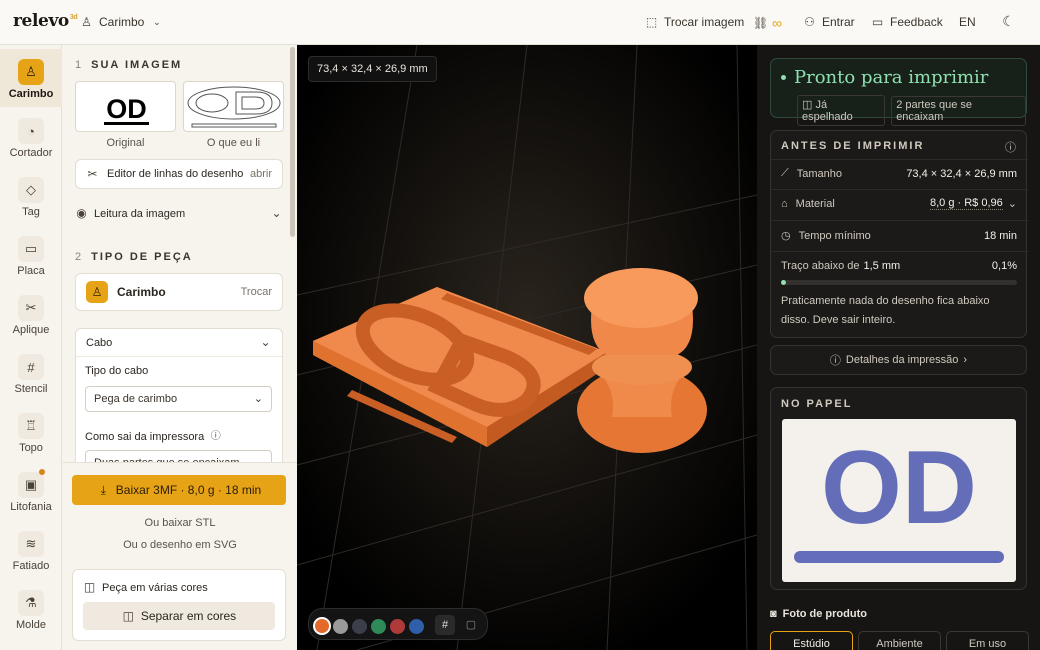 This screenshot has height=650, width=1040. Describe the element at coordinates (841, 110) in the screenshot. I see `mirrored-badge: ◫ Já espelhado` at that location.